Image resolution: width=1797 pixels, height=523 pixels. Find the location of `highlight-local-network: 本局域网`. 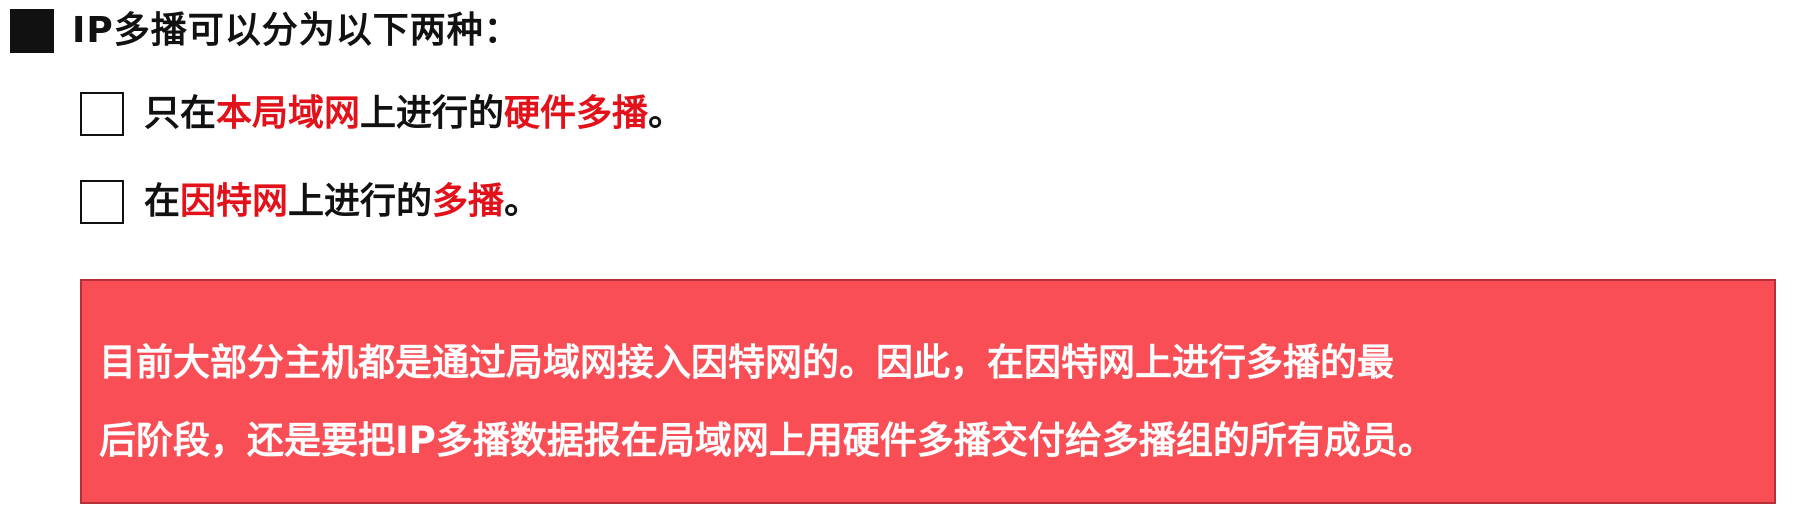

highlight-local-network: 本局域网 is located at coordinates (288, 113).